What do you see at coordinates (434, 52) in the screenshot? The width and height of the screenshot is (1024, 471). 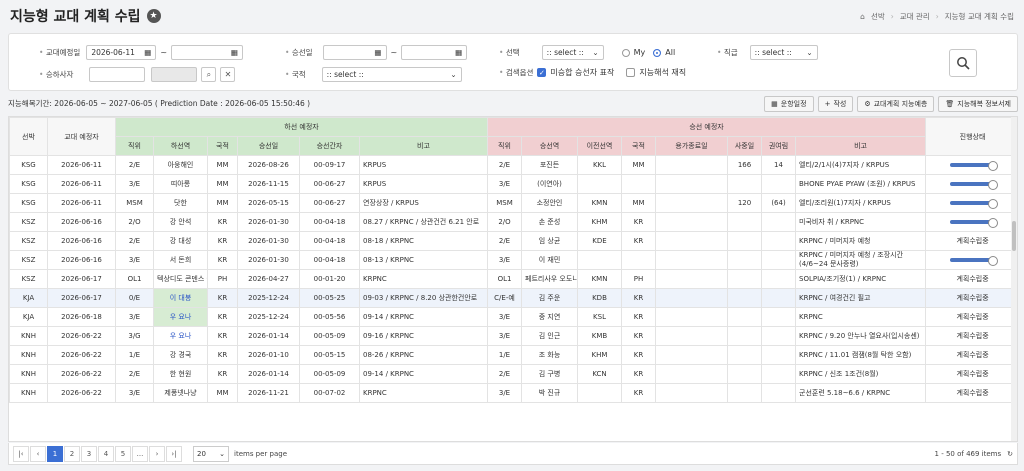 I see `boarding-to-input: ▦` at bounding box center [434, 52].